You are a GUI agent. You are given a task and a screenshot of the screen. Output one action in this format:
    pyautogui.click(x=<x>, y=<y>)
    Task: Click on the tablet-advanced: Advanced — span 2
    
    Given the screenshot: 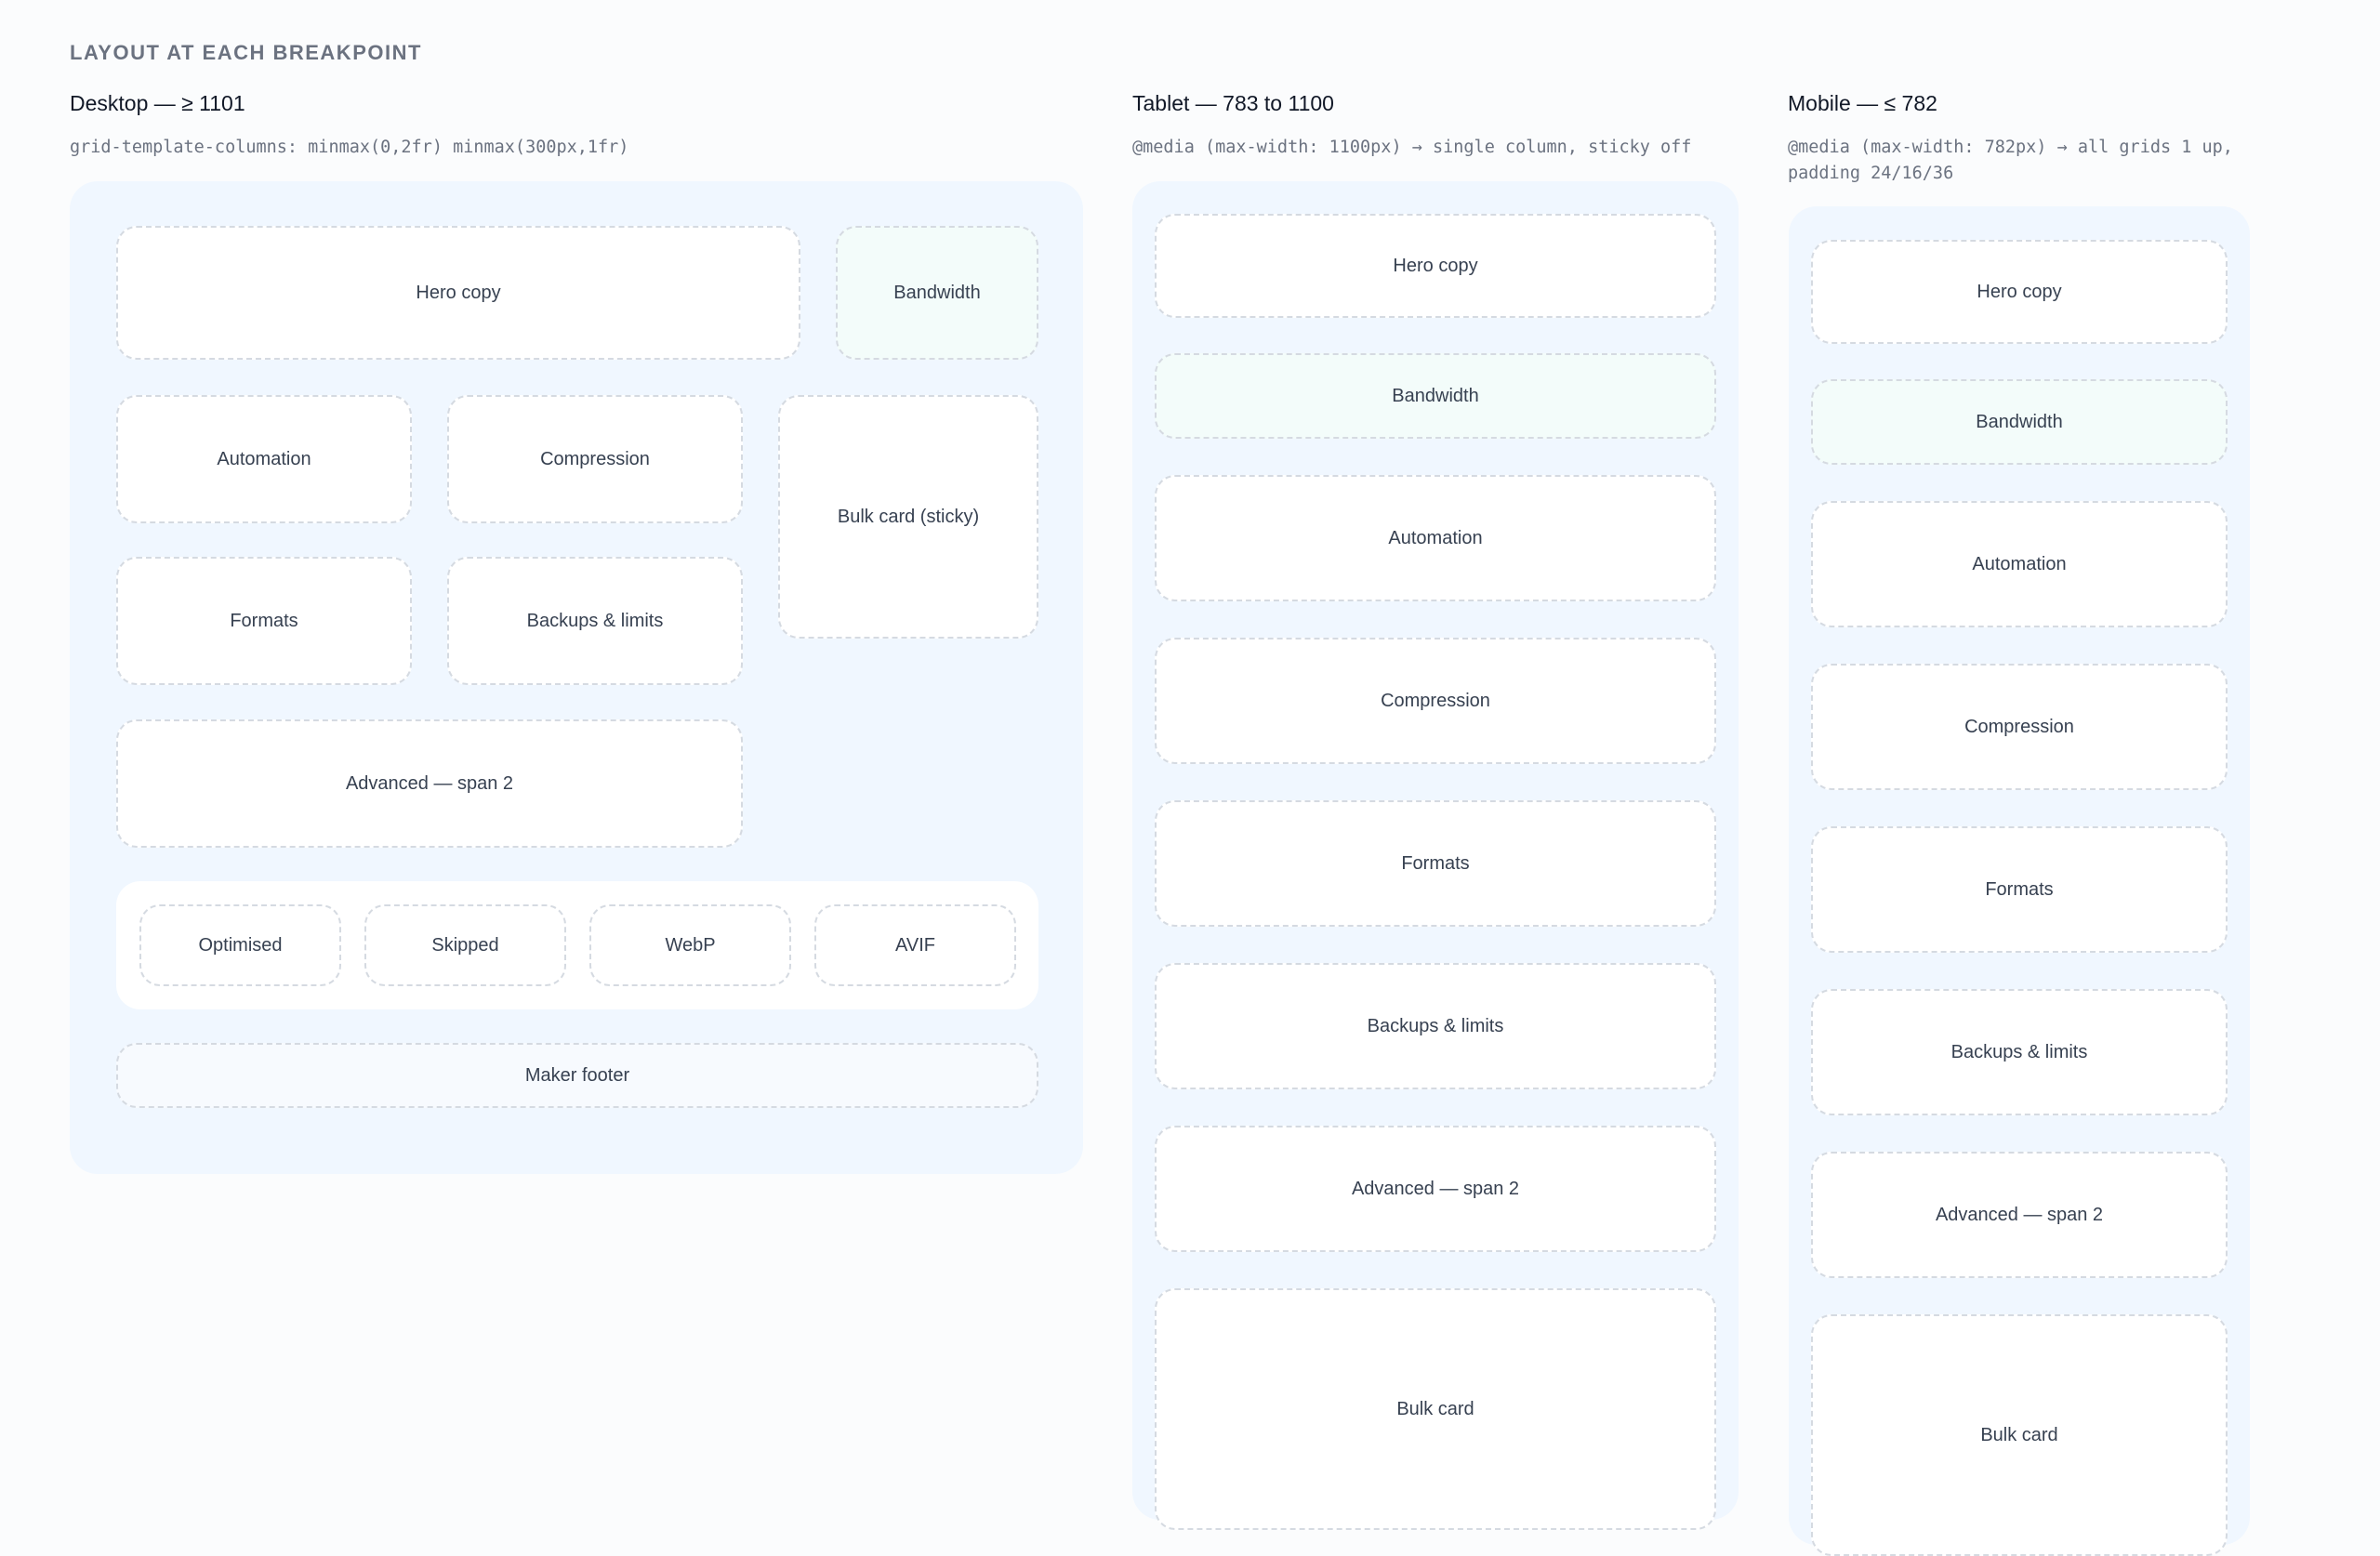 What is the action you would take?
    pyautogui.click(x=1435, y=1189)
    